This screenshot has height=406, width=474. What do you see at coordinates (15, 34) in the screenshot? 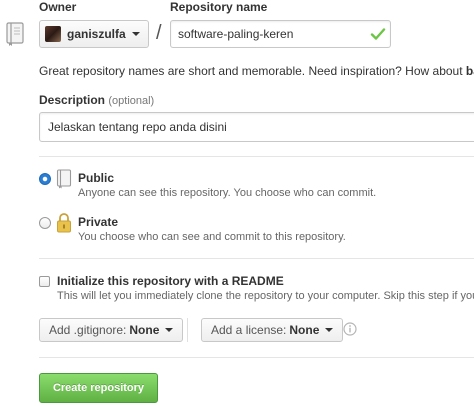
I see `repo-book-icon` at bounding box center [15, 34].